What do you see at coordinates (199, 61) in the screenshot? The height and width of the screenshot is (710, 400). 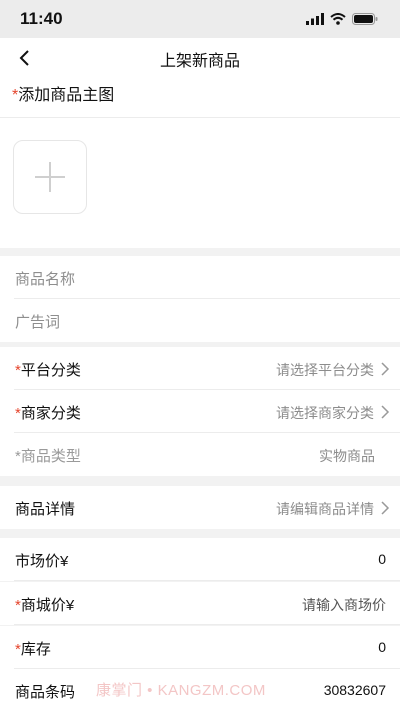 I see `page-title: 上架新商品` at bounding box center [199, 61].